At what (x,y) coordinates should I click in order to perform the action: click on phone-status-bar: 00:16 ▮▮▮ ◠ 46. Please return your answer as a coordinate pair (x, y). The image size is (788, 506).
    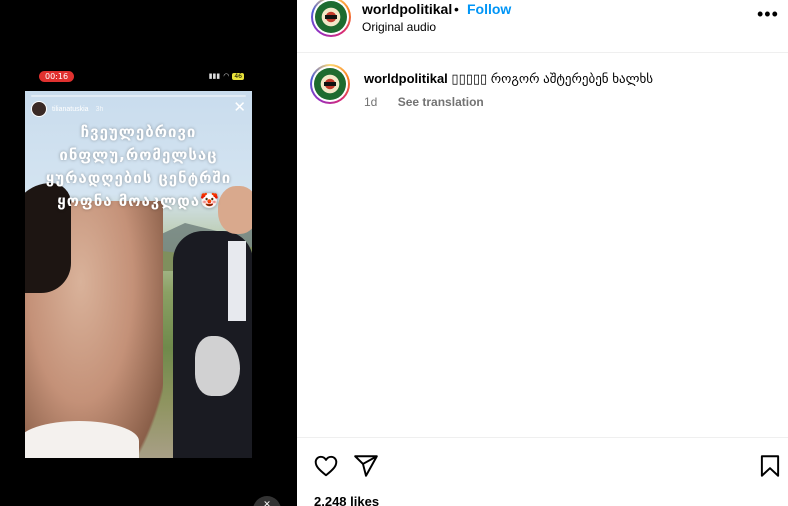
    Looking at the image, I should click on (138, 78).